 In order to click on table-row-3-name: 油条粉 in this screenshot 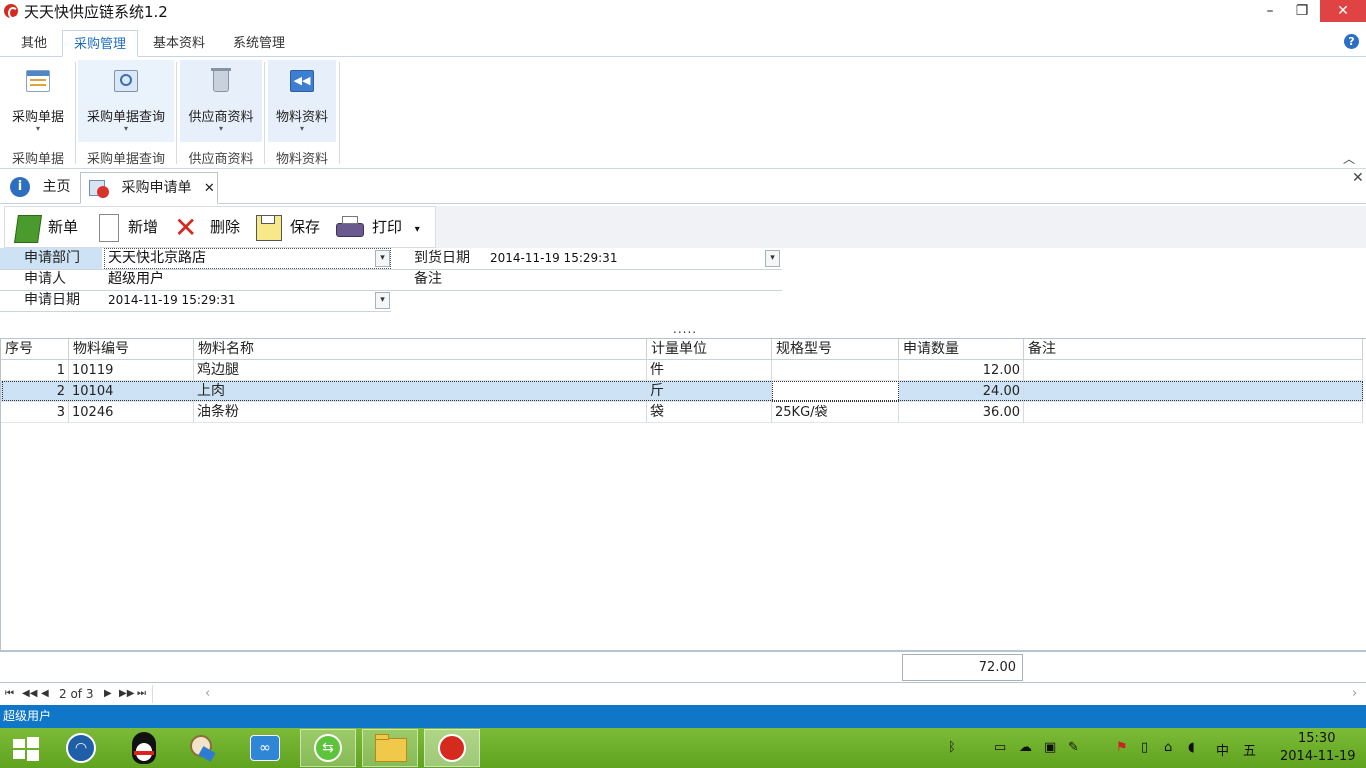, I will do `click(420, 412)`.